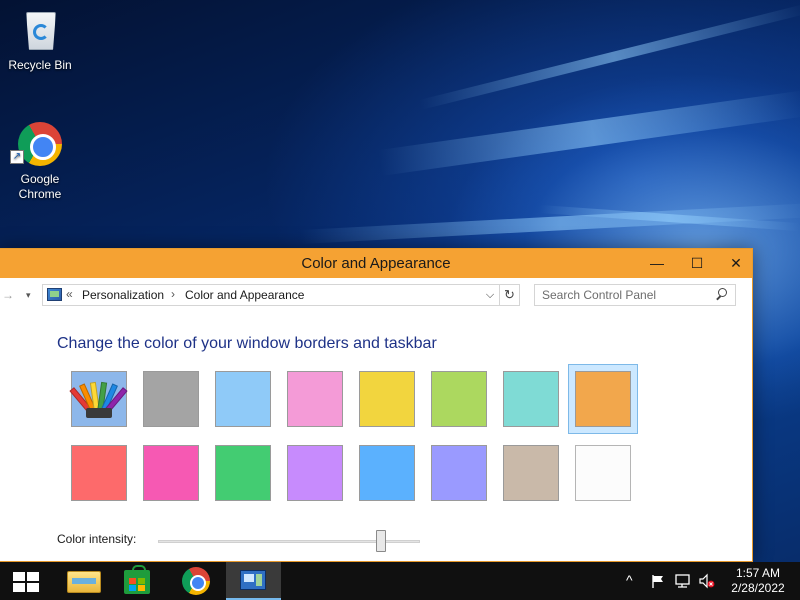  I want to click on search-box, so click(635, 295).